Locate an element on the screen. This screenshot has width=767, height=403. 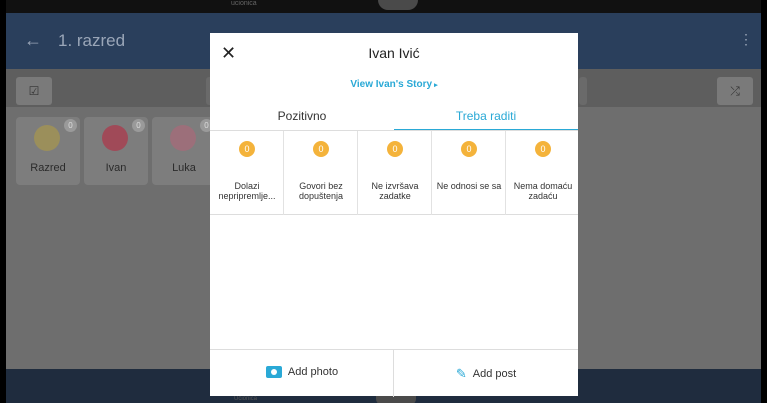
checkbox-icon: ☑ is located at coordinates (34, 91).